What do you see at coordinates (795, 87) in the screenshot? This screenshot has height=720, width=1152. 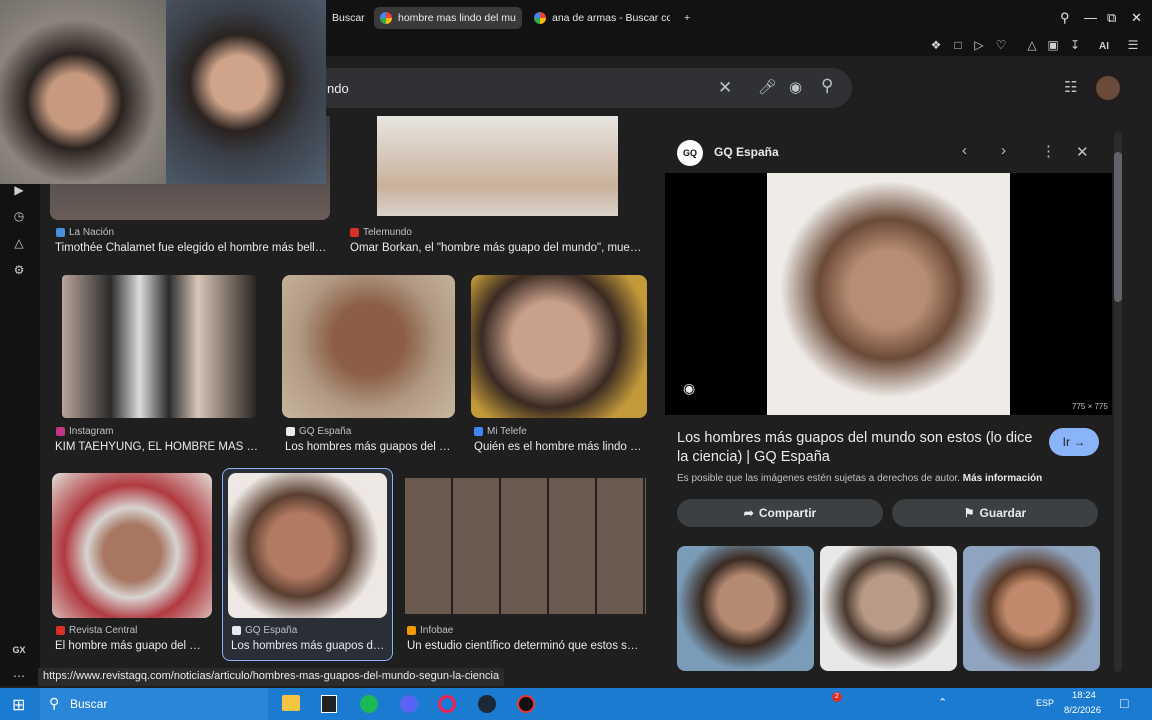 I see `lens-icon: ◉` at bounding box center [795, 87].